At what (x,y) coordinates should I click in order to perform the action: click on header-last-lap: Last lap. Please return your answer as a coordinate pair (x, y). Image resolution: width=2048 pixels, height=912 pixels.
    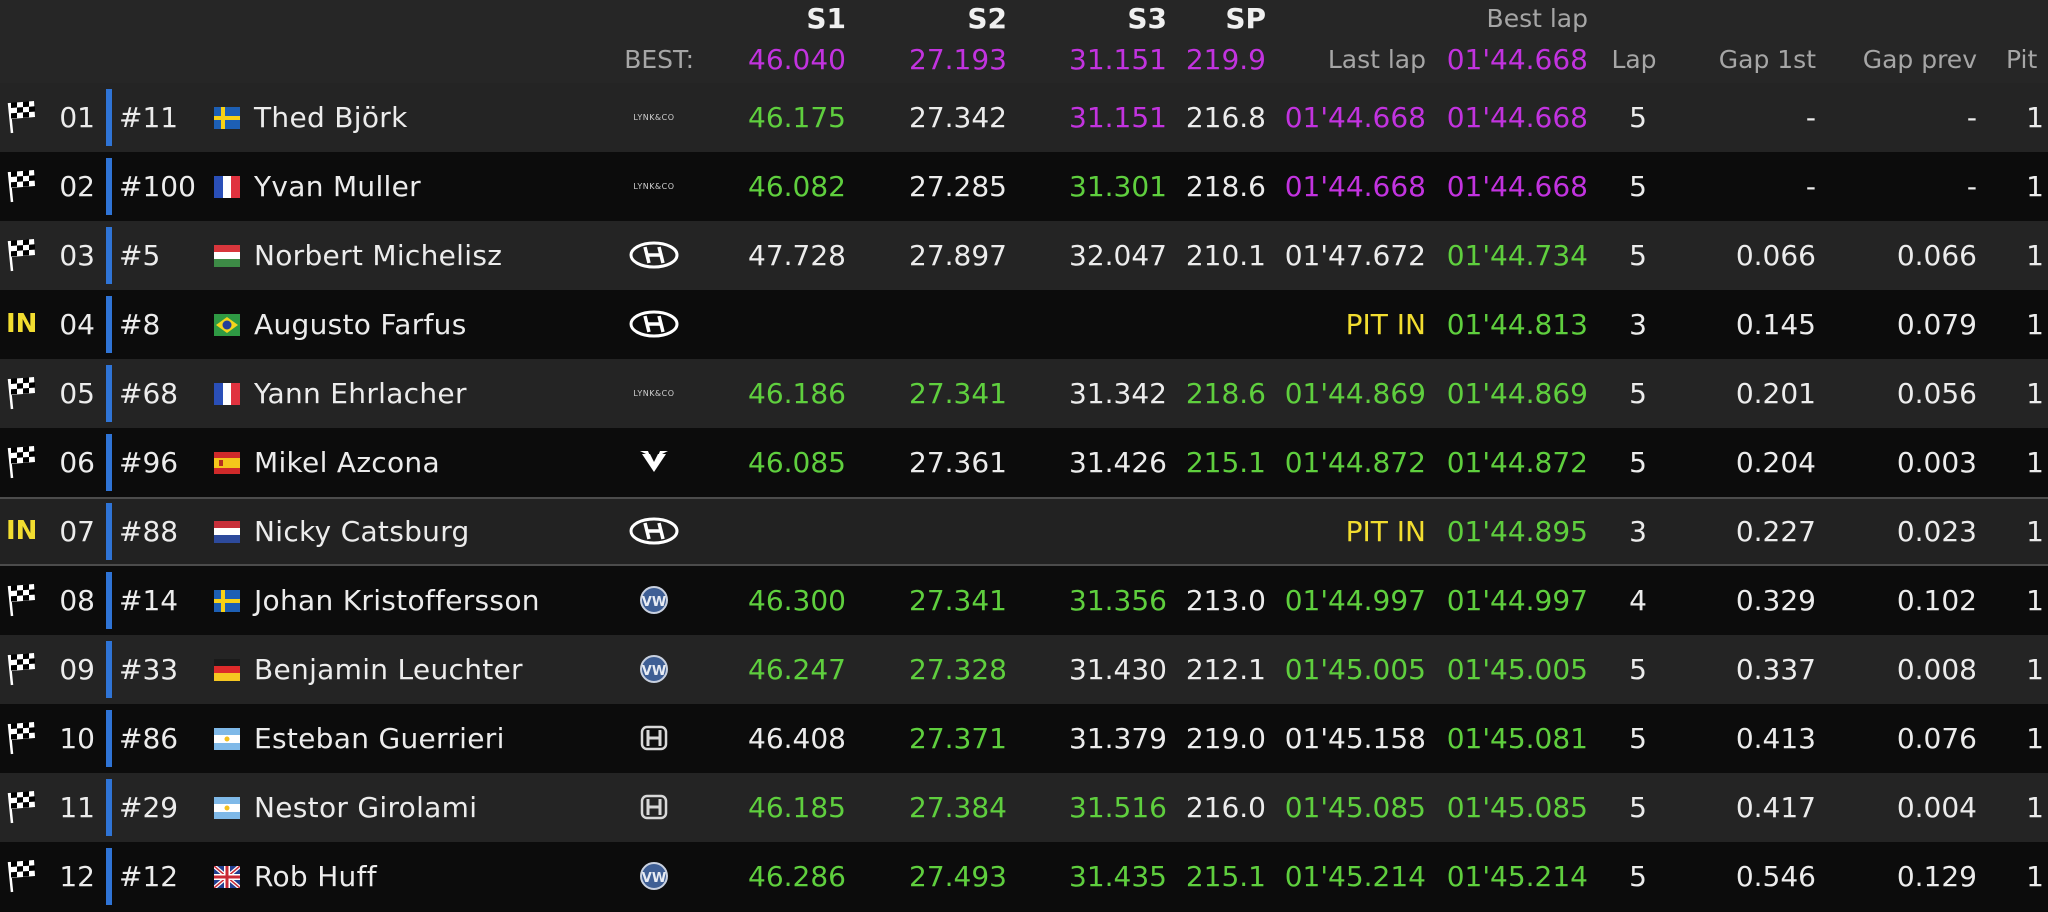
    Looking at the image, I should click on (1376, 59).